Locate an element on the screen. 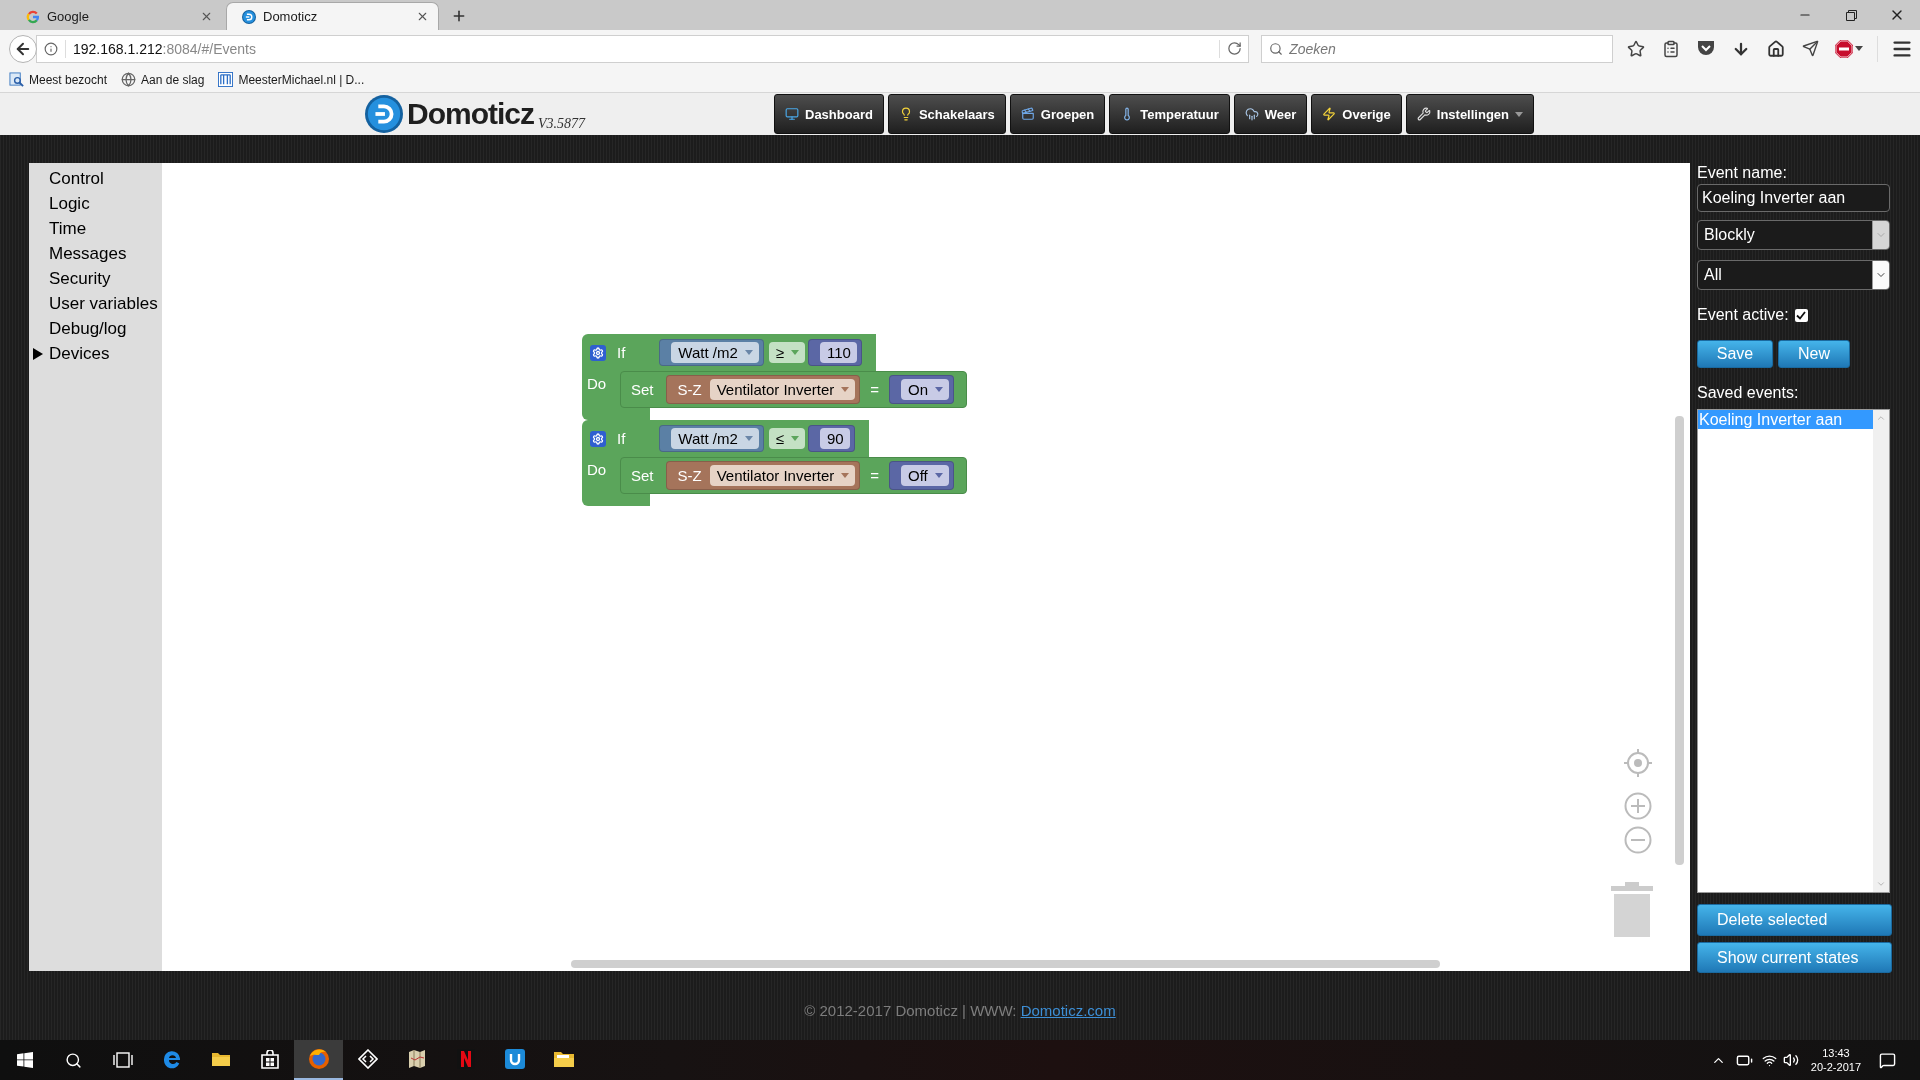  clock-time: 13:43 is located at coordinates (1836, 1053).